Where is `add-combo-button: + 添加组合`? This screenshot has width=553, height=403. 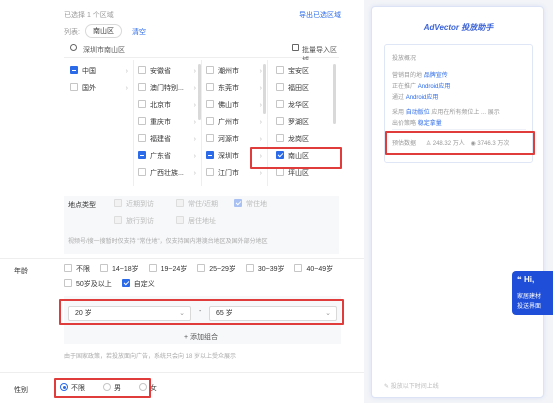
add-combo-button: + 添加组合 is located at coordinates (201, 337).